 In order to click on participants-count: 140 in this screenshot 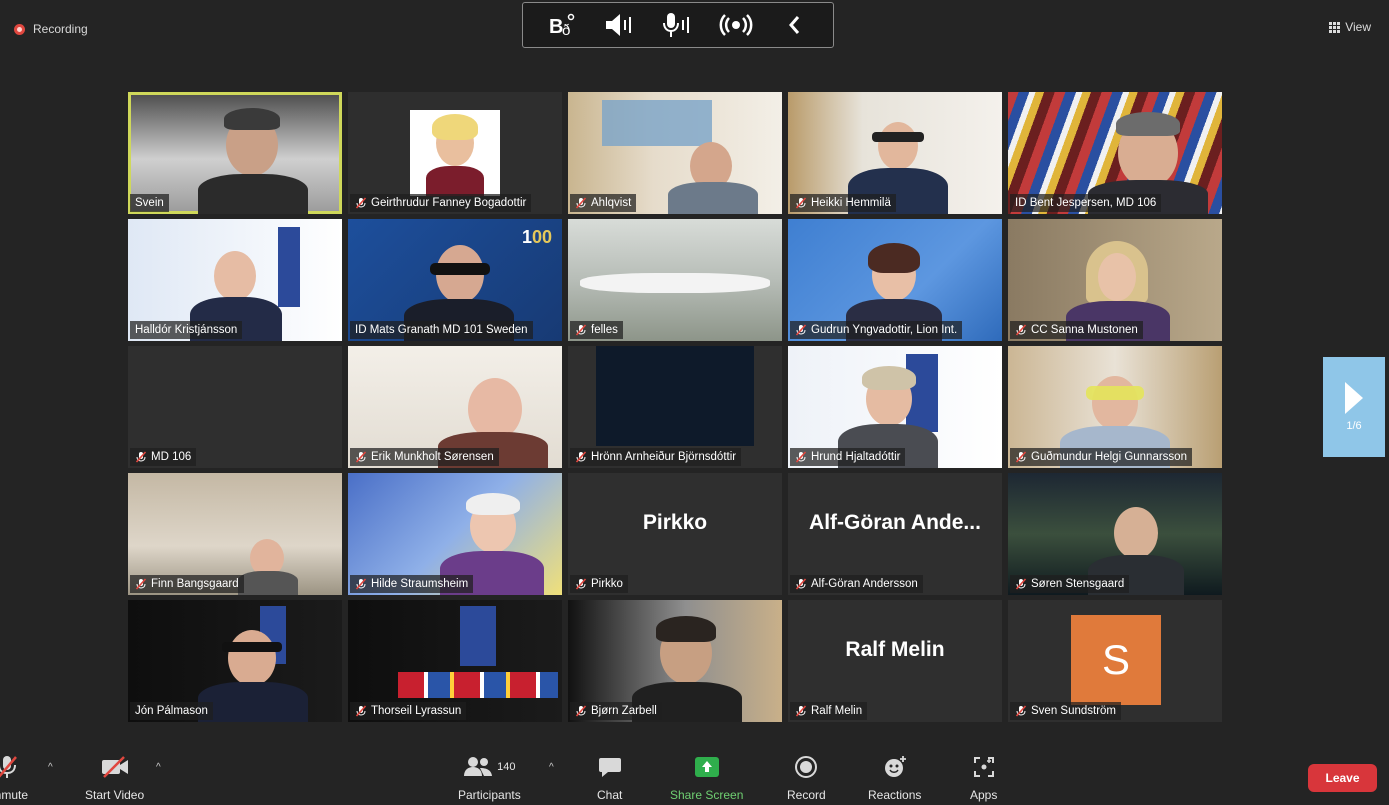, I will do `click(506, 767)`.